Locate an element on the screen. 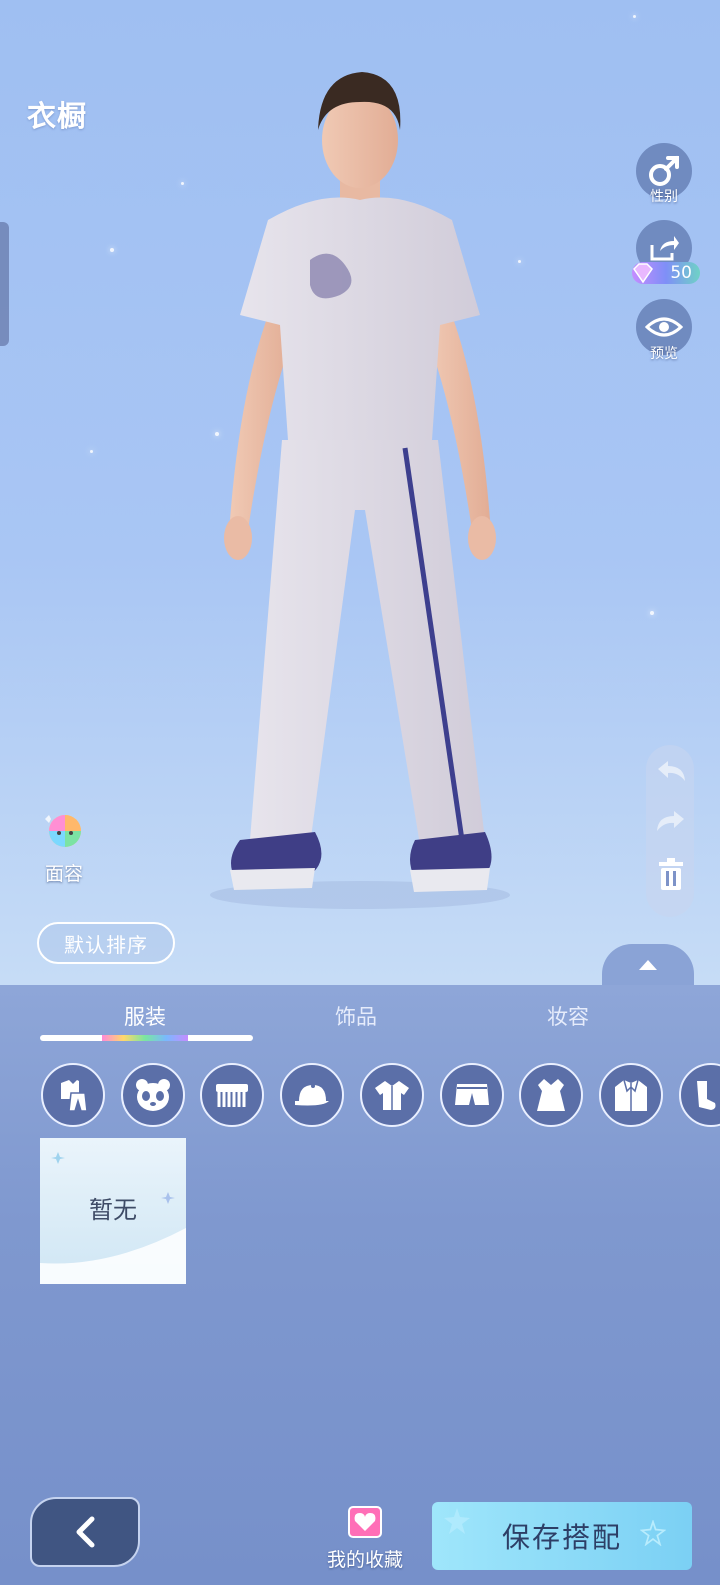 The image size is (720, 1585). preview-label: 预览 is located at coordinates (664, 354).